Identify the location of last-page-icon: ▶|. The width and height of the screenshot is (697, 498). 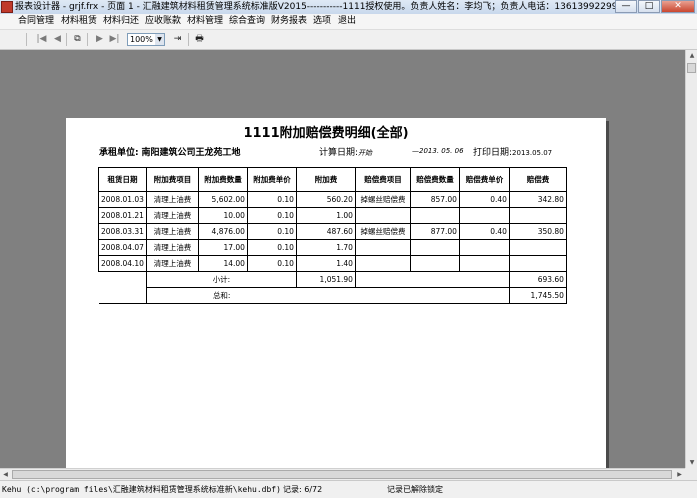
(114, 39).